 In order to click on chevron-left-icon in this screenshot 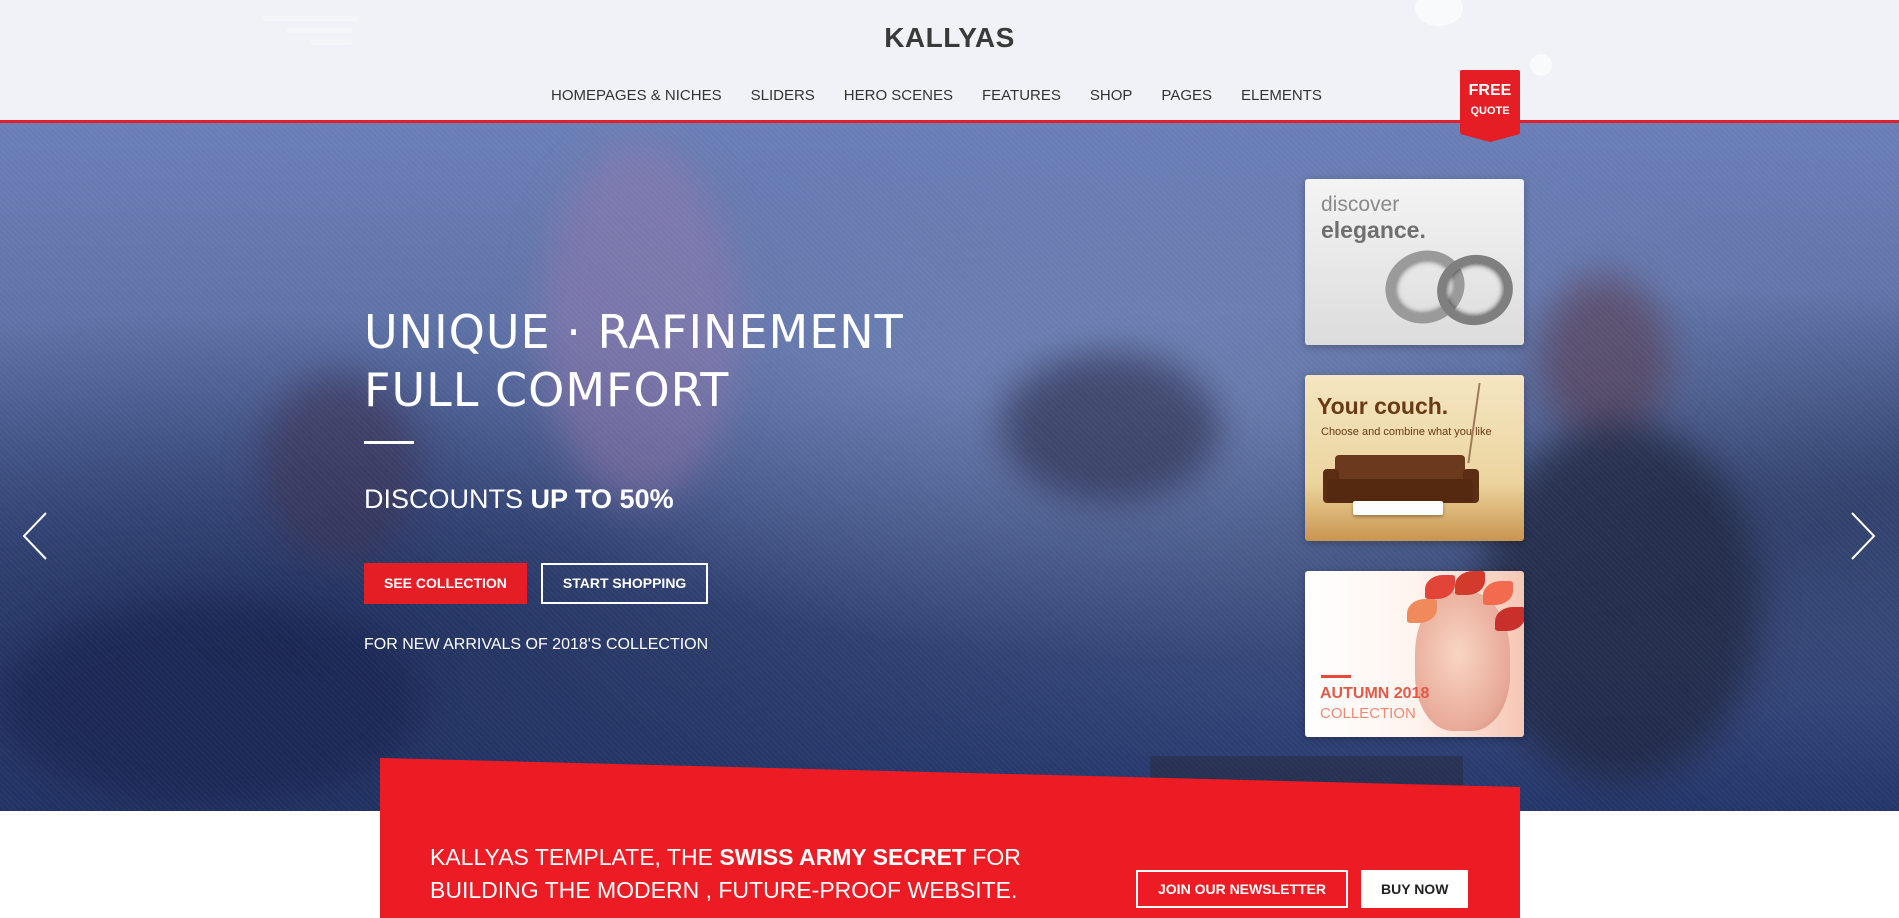, I will do `click(34, 536)`.